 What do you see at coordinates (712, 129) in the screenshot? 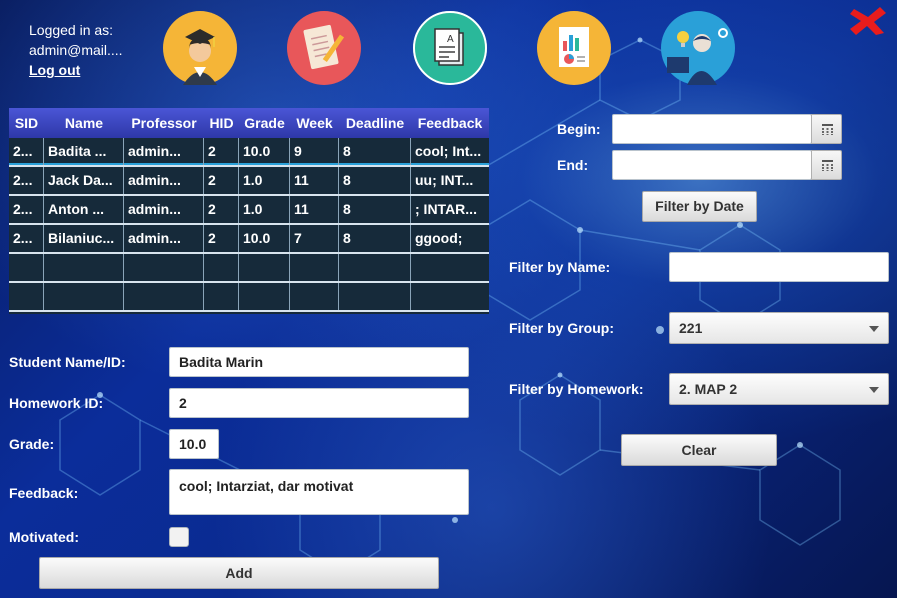
I see `begin-date-input` at bounding box center [712, 129].